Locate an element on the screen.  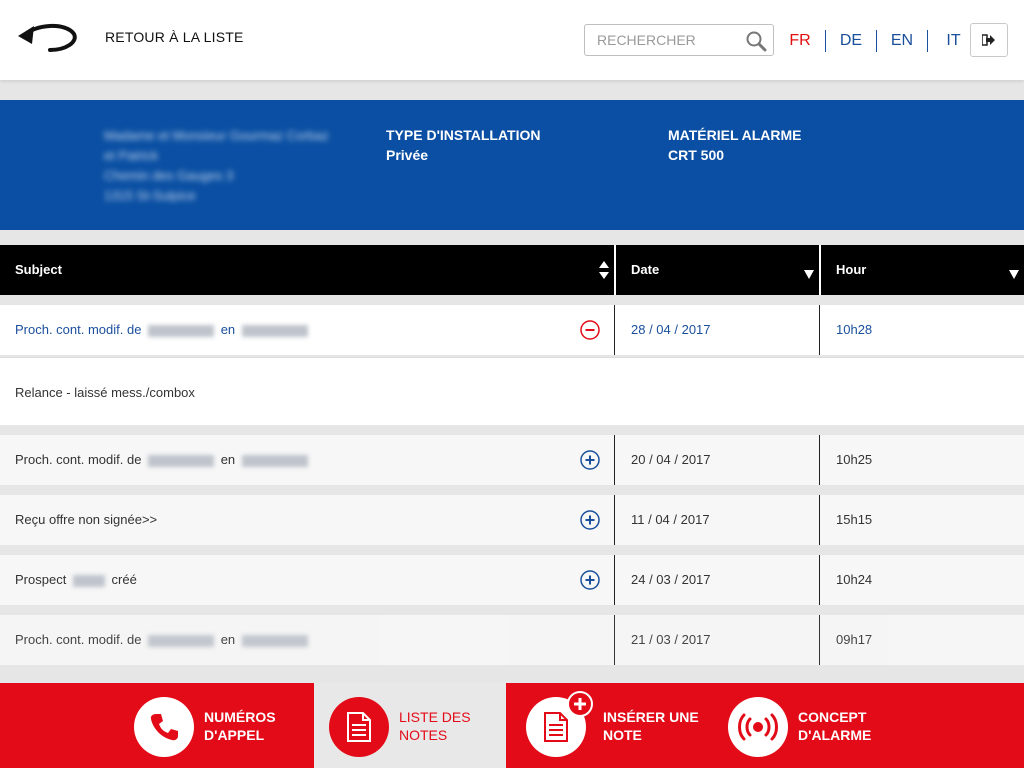
column-hour: Hour is located at coordinates (922, 270).